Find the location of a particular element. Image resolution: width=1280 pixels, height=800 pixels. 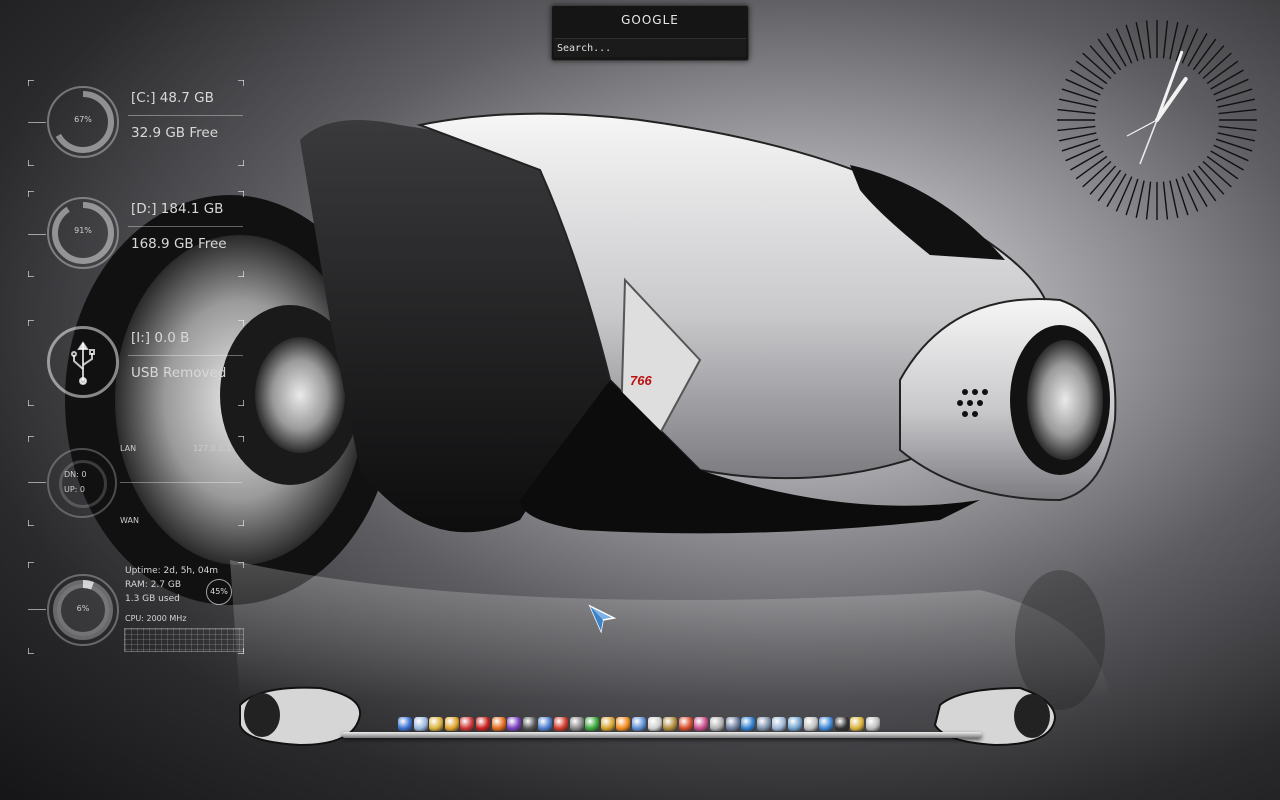

bike-number: 766 is located at coordinates (641, 380).